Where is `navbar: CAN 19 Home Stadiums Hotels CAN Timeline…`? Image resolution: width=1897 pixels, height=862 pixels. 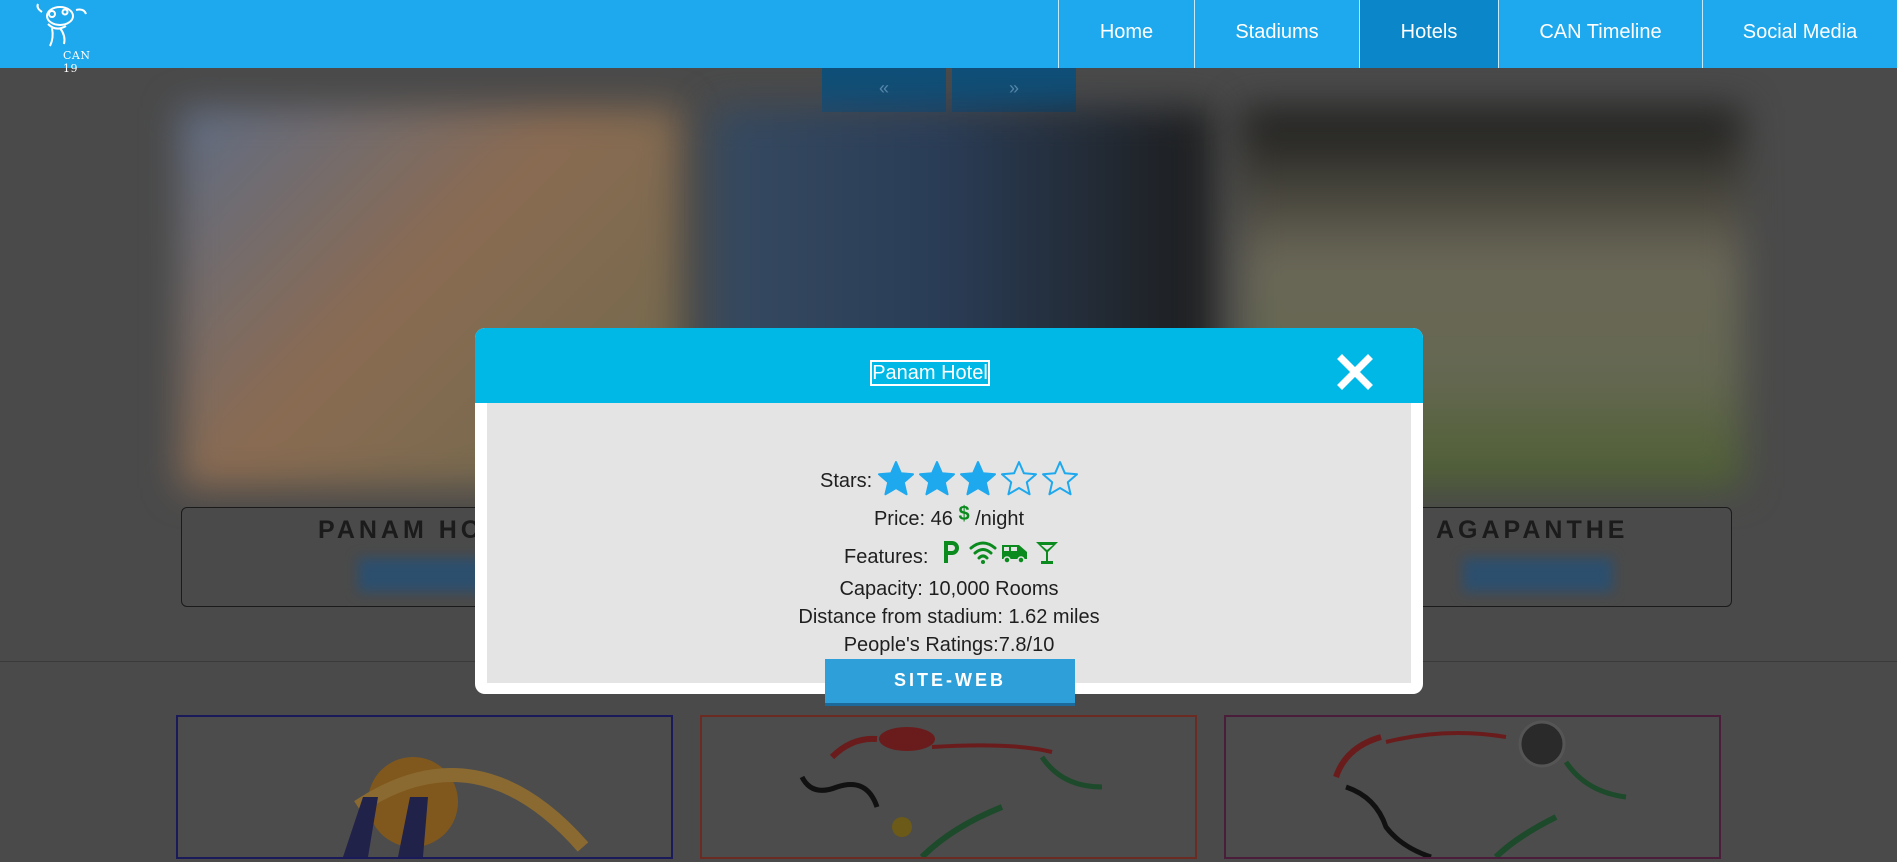 navbar: CAN 19 Home Stadiums Hotels CAN Timeline… is located at coordinates (948, 37).